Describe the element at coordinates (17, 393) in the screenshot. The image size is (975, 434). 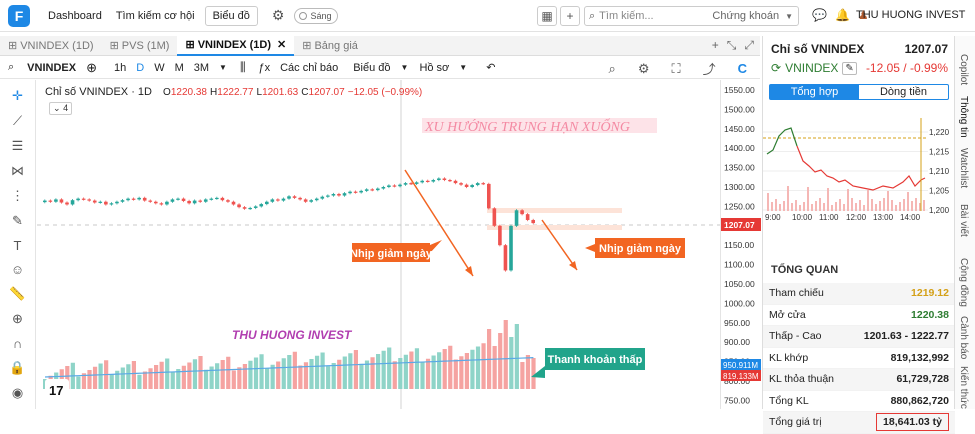
I see `hide-icon: ◉` at that location.